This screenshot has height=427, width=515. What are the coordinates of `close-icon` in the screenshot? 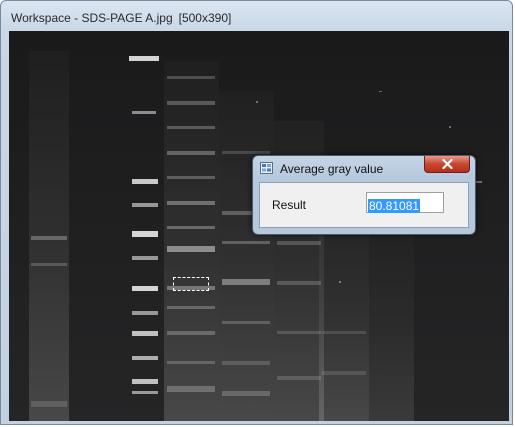 It's located at (447, 164).